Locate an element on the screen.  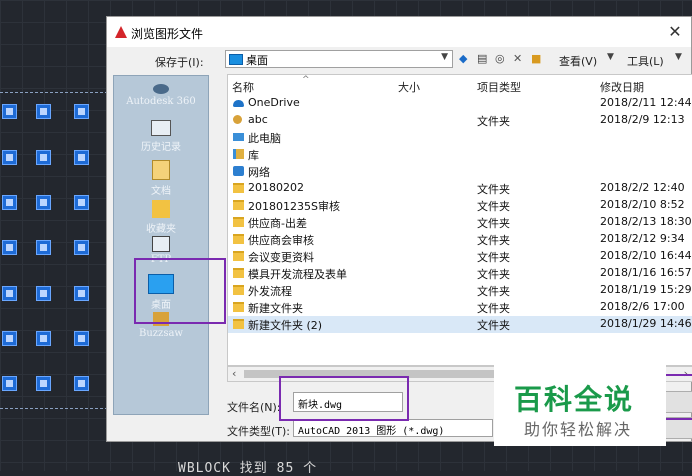
file-row: 库 is located at coordinates (460, 154).